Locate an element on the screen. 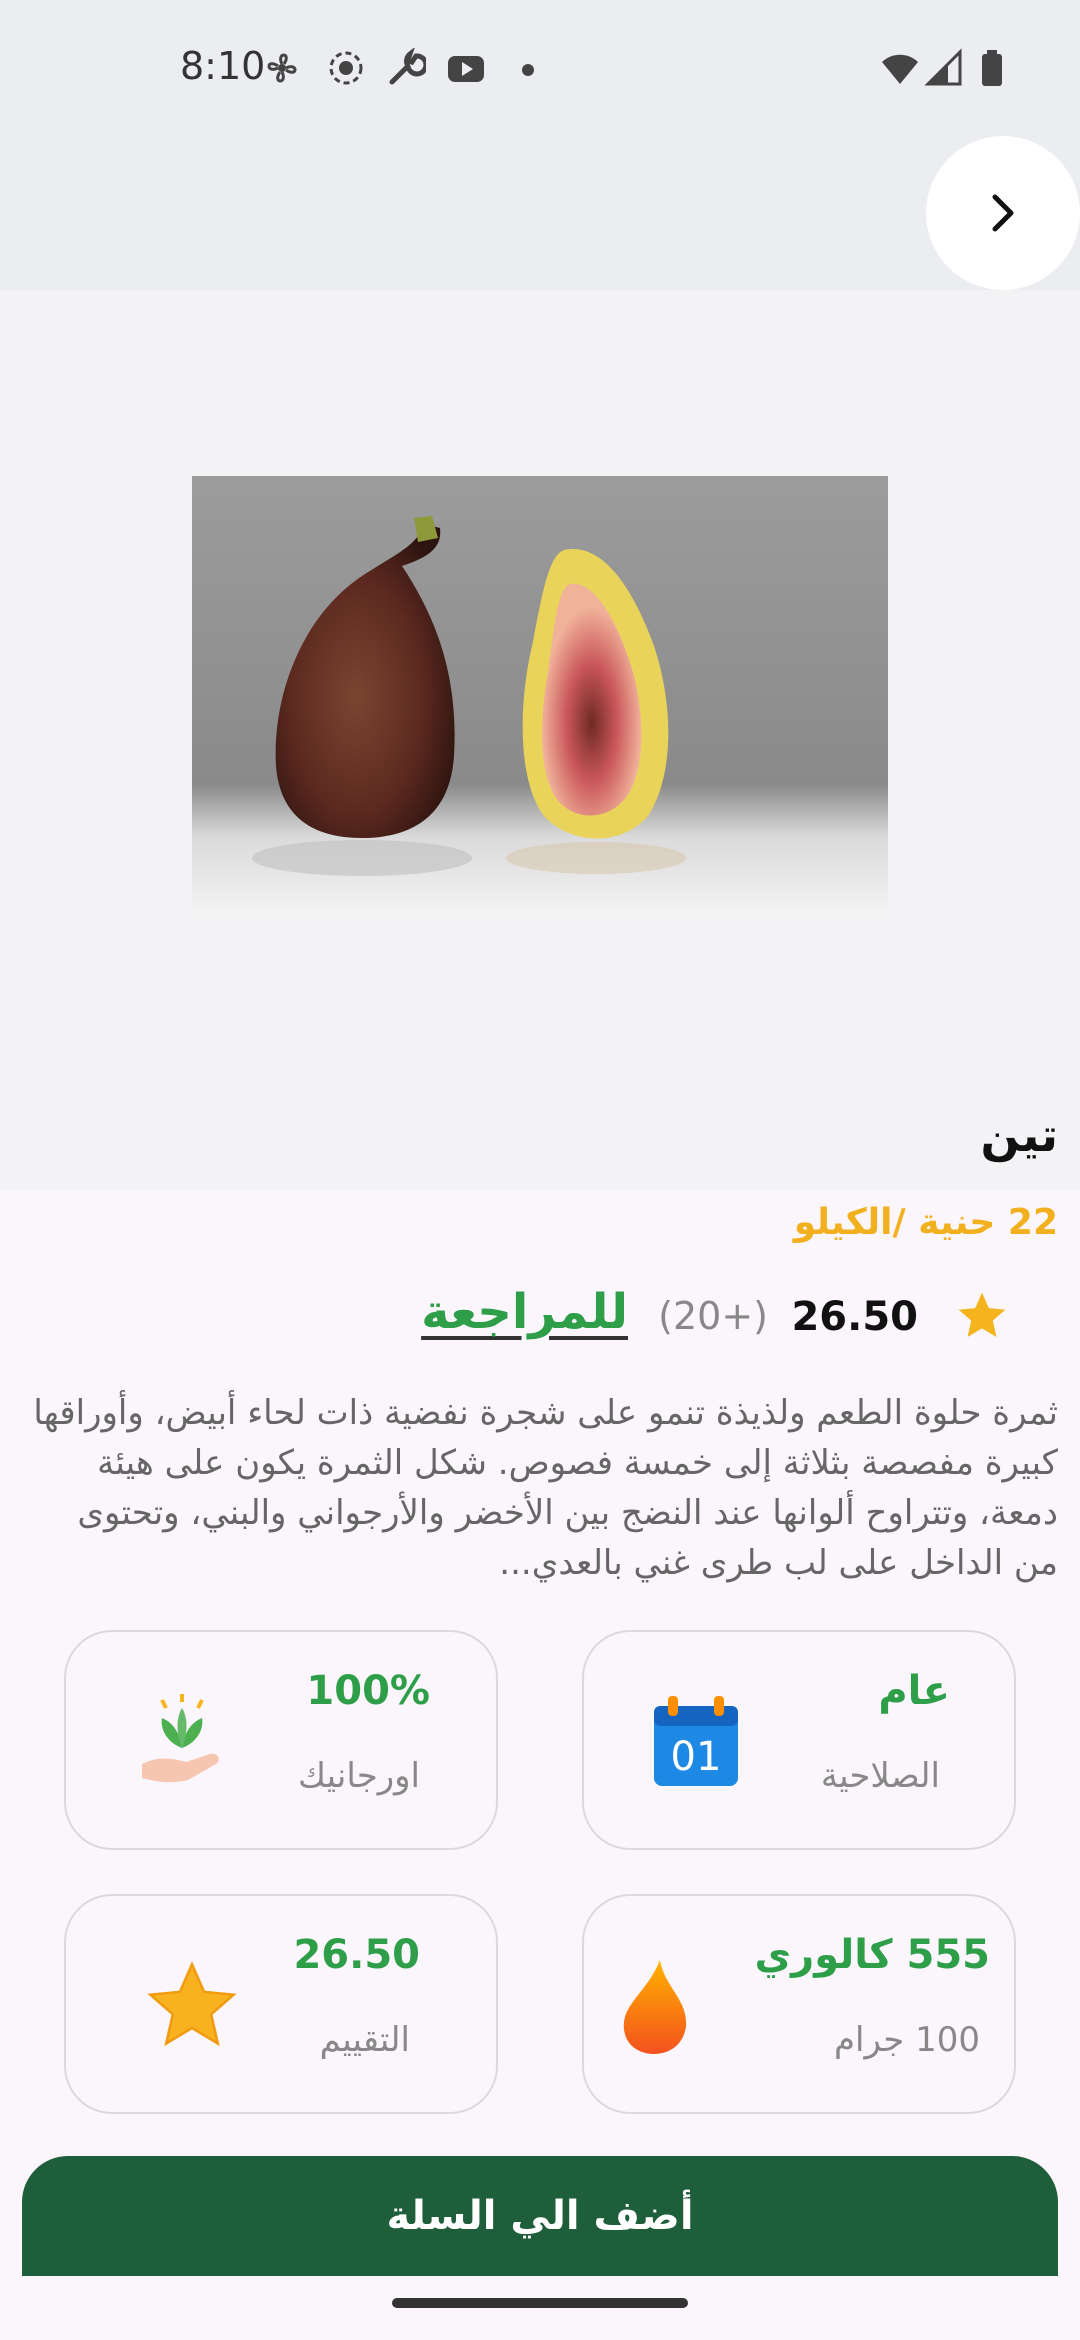 This screenshot has height=2340, width=1080. calories-value: 555 كالوري is located at coordinates (872, 1955).